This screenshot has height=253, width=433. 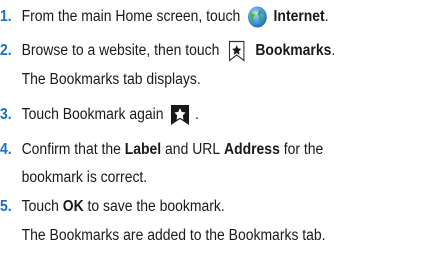 What do you see at coordinates (193, 149) in the screenshot?
I see `step-text-mid: and URL` at bounding box center [193, 149].